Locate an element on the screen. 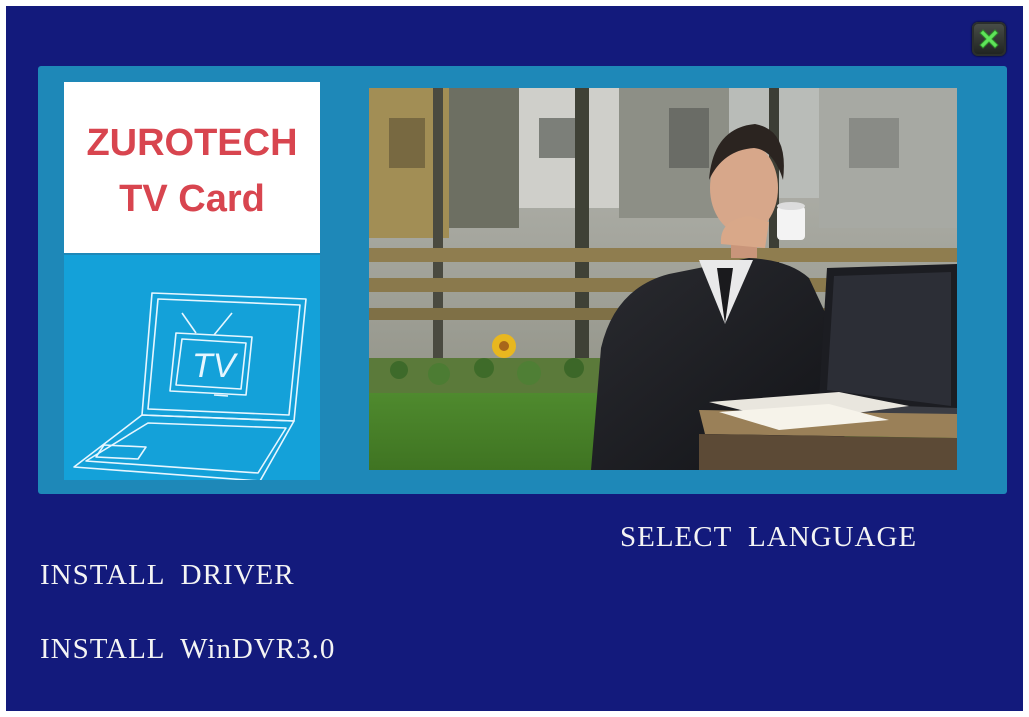 The width and height of the screenshot is (1029, 717). brand-title: ZUROTECH is located at coordinates (192, 143).